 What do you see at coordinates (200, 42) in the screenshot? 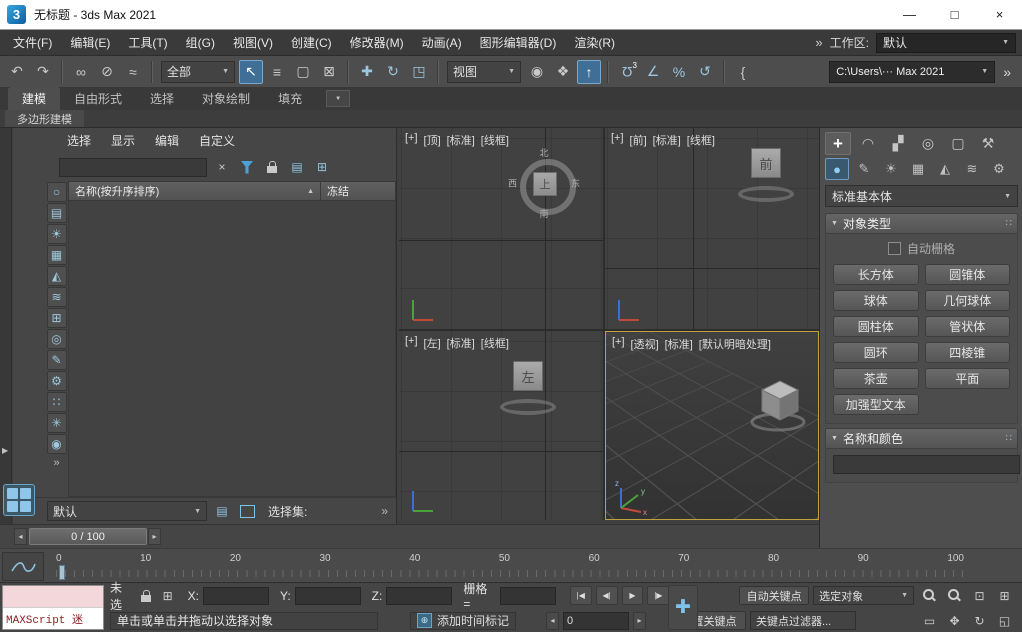
I see `menu-group: 组(G)` at bounding box center [200, 42].